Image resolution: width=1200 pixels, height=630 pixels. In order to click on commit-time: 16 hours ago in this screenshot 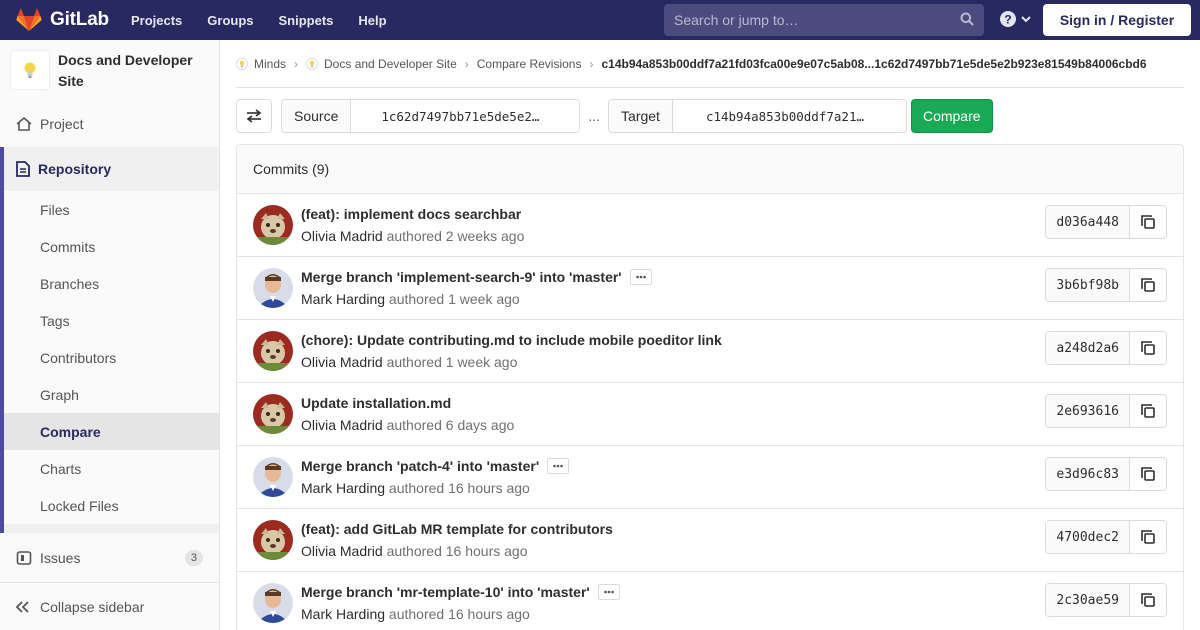, I will do `click(486, 551)`.